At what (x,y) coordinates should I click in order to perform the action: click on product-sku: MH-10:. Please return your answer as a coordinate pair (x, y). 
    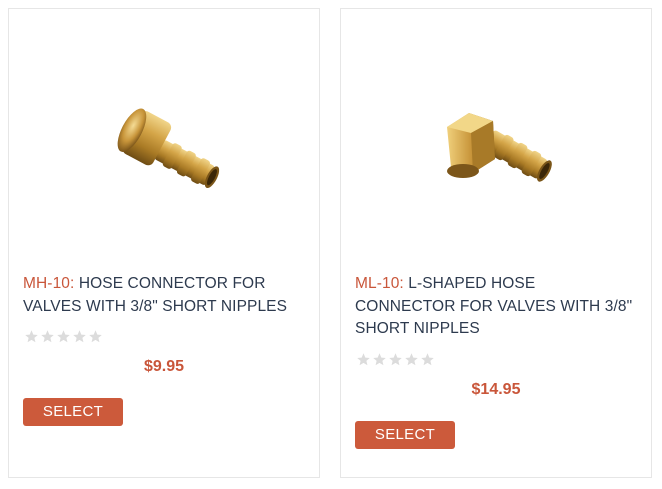
    Looking at the image, I should click on (49, 283).